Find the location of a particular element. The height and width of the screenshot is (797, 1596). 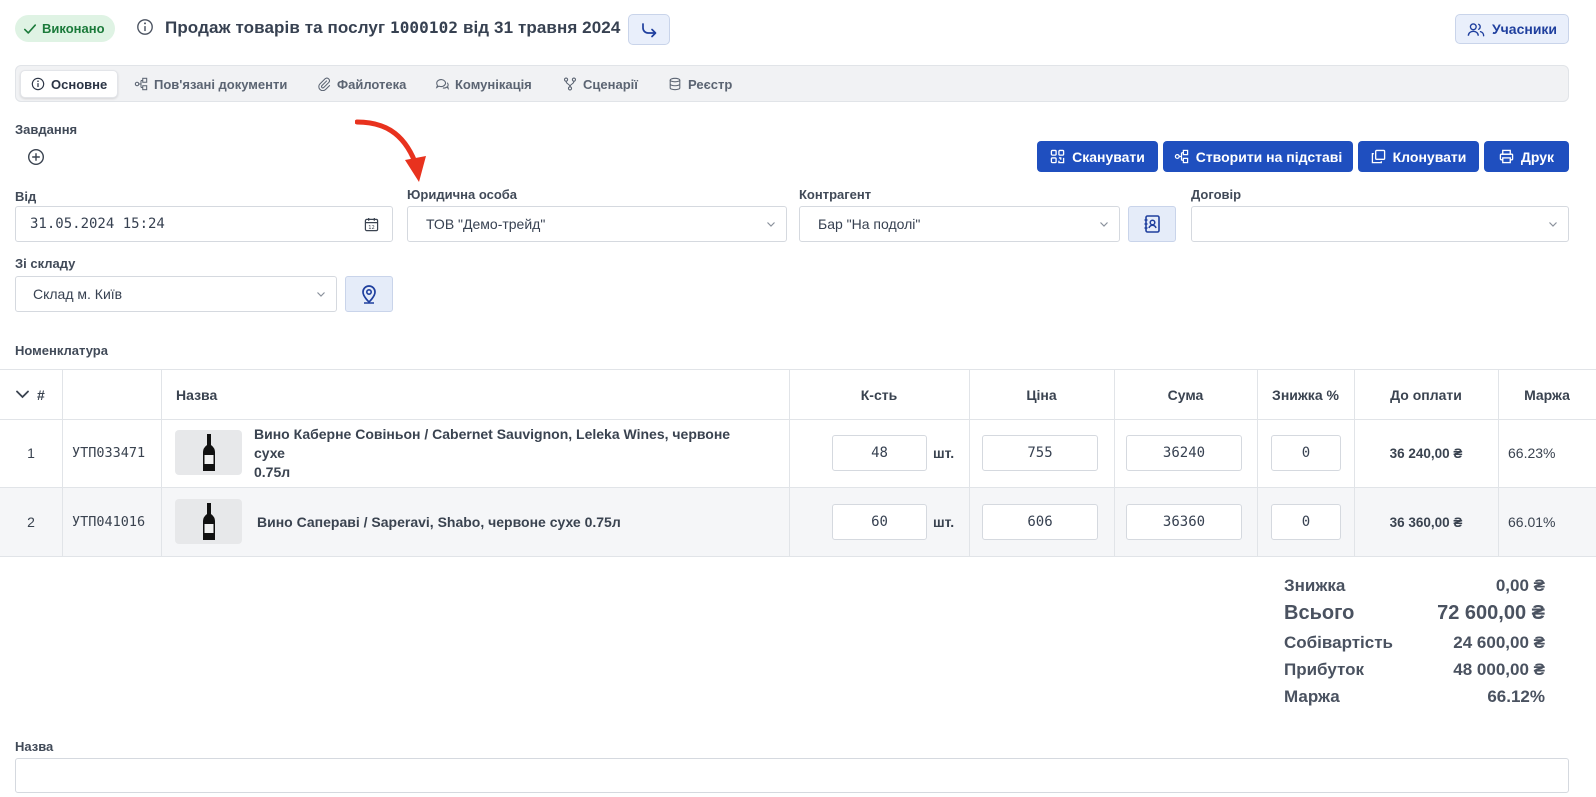

clone-label: Клонувати is located at coordinates (1429, 156).